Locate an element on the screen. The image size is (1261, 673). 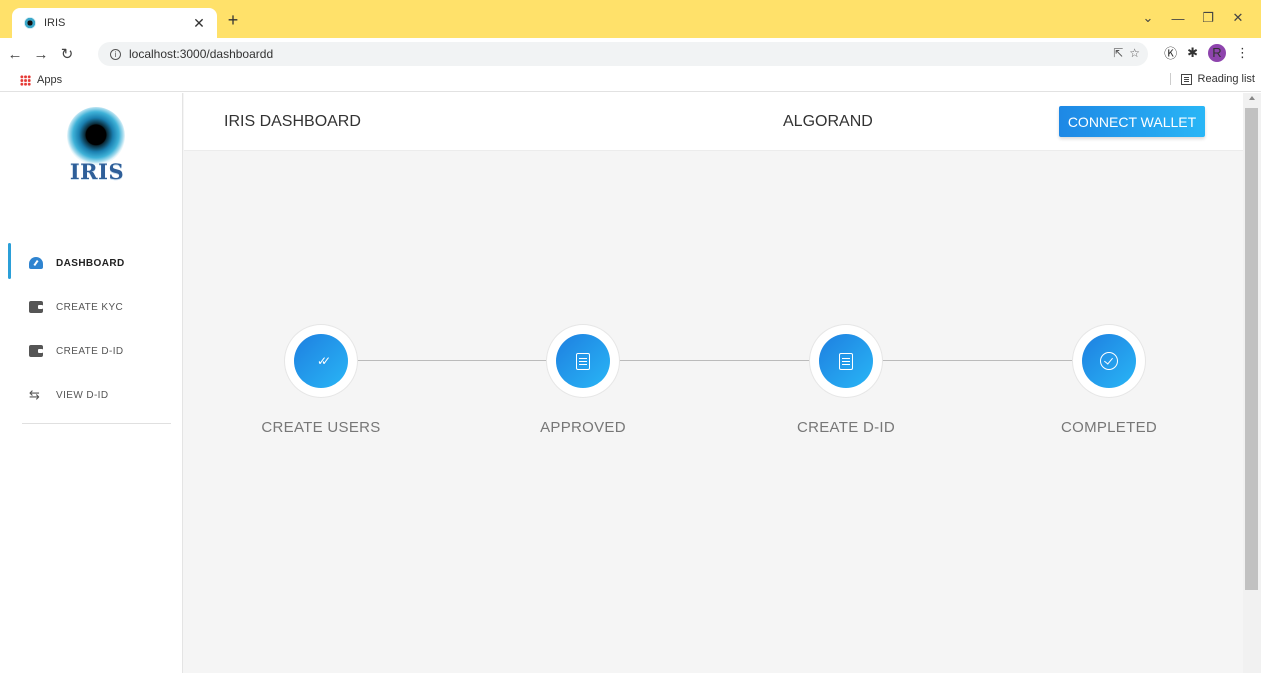
tab-title: IRIS is located at coordinates (55, 23).